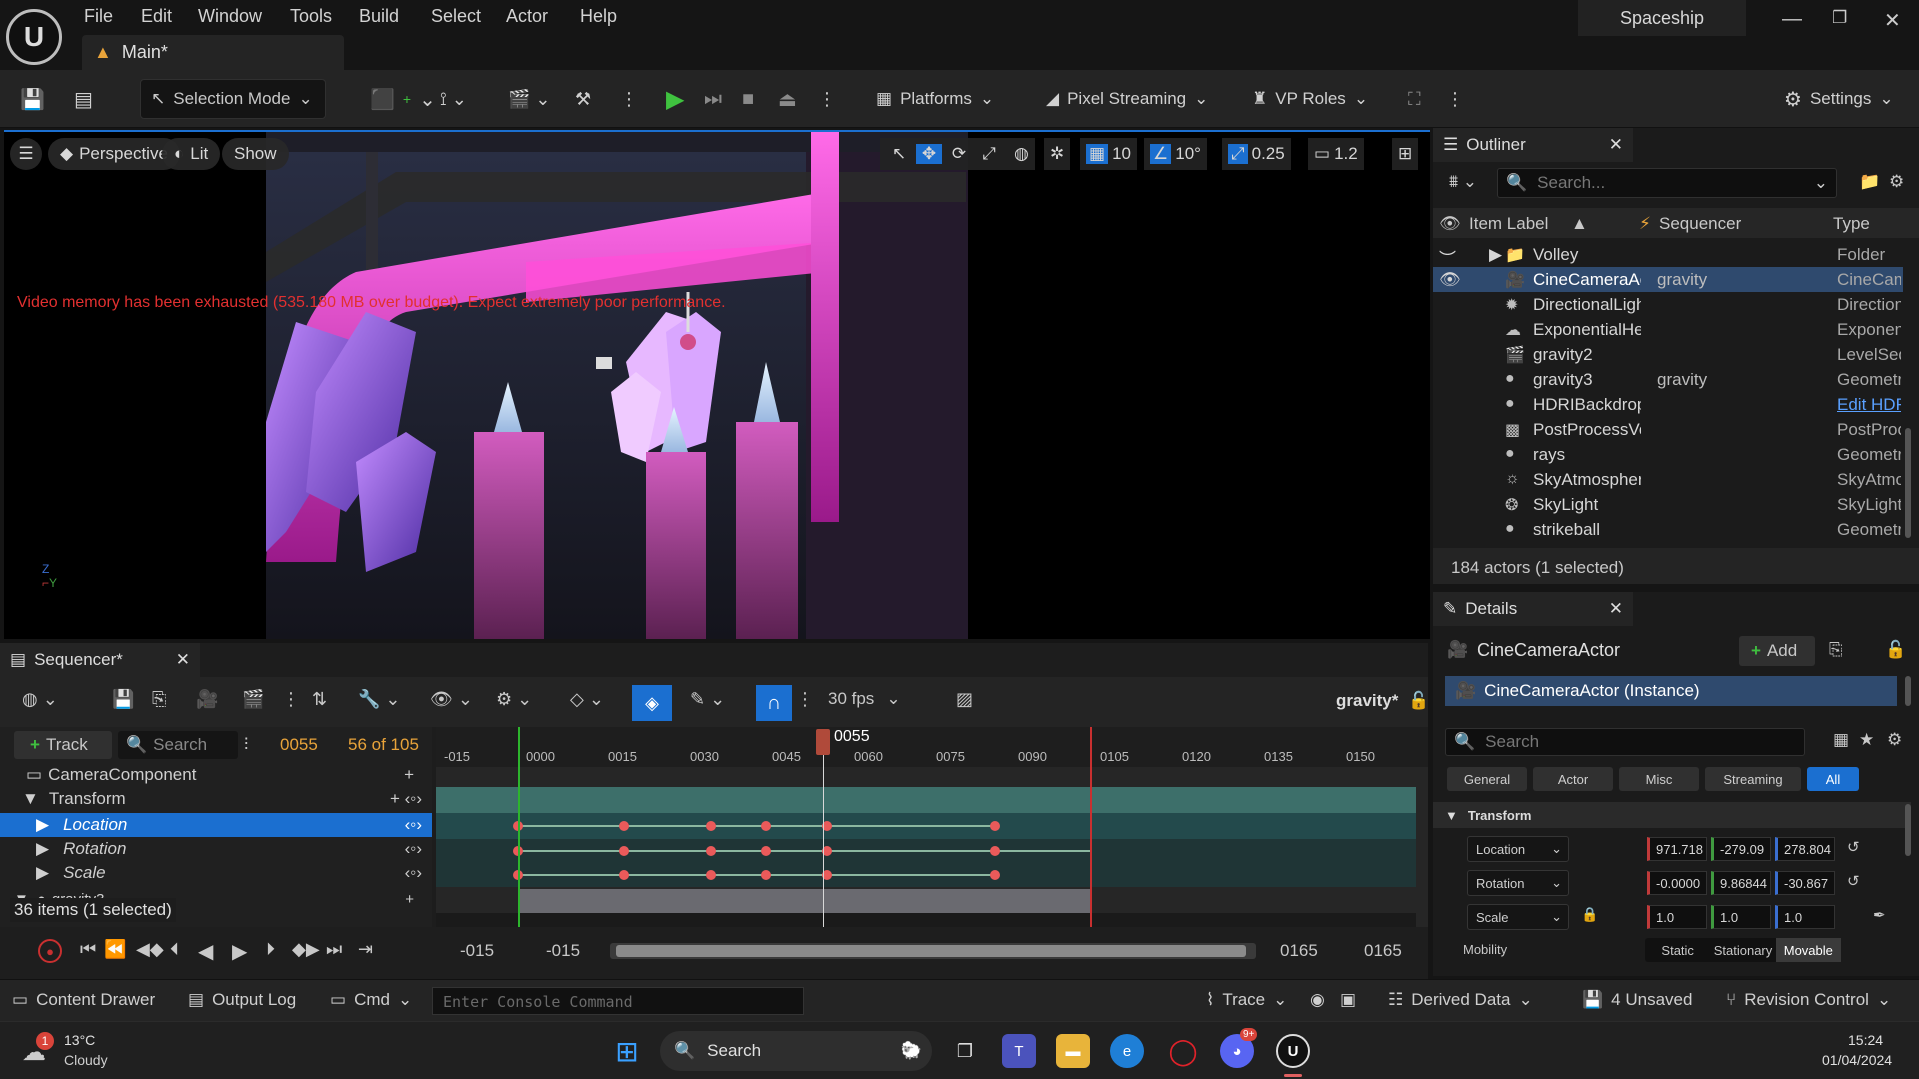 This screenshot has width=1919, height=1079. I want to click on rotation-z-input: -30.867, so click(1805, 883).